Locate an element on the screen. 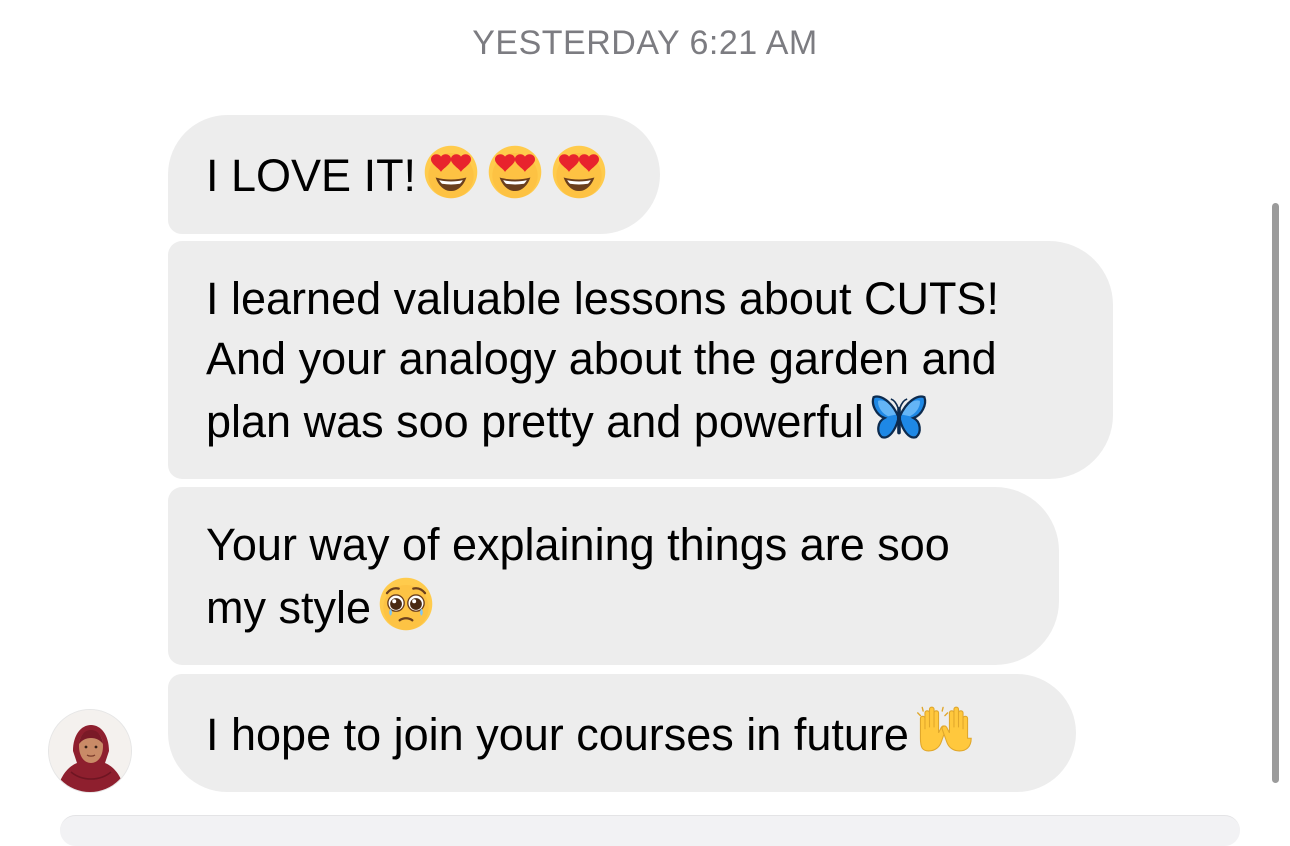 The width and height of the screenshot is (1290, 846). butterfly-emoji-icon is located at coordinates (899, 418).